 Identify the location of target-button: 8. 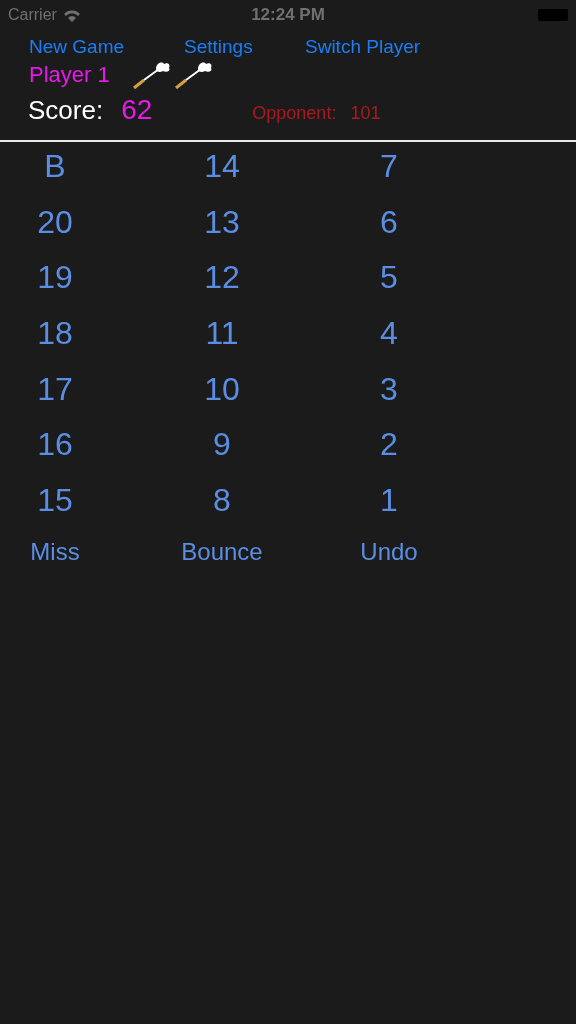
(222, 500).